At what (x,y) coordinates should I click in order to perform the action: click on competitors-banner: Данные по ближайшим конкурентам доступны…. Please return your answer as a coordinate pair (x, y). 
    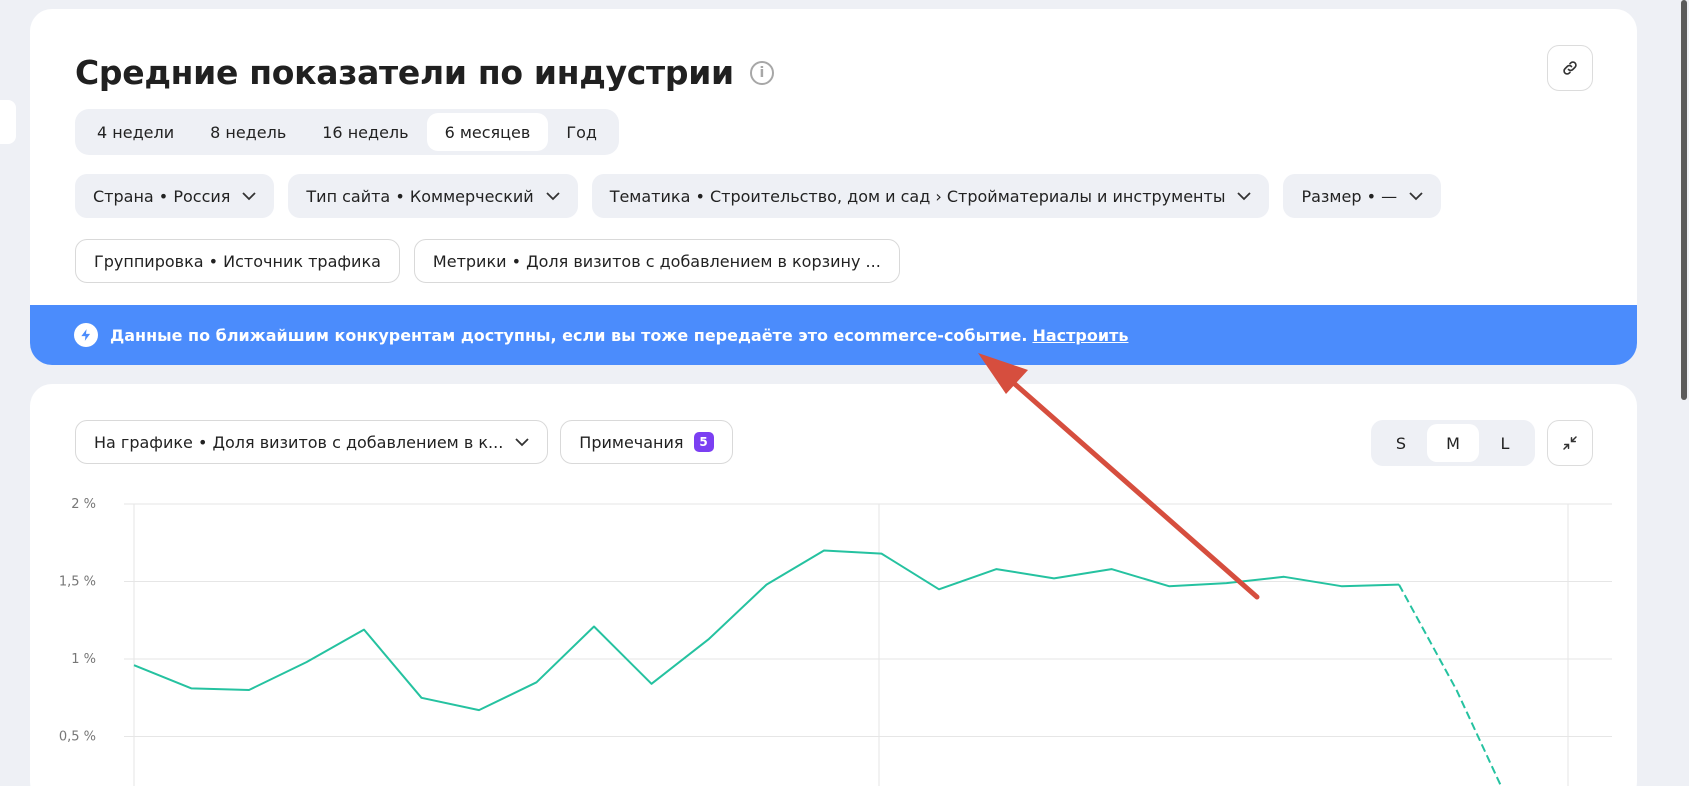
    Looking at the image, I should click on (833, 335).